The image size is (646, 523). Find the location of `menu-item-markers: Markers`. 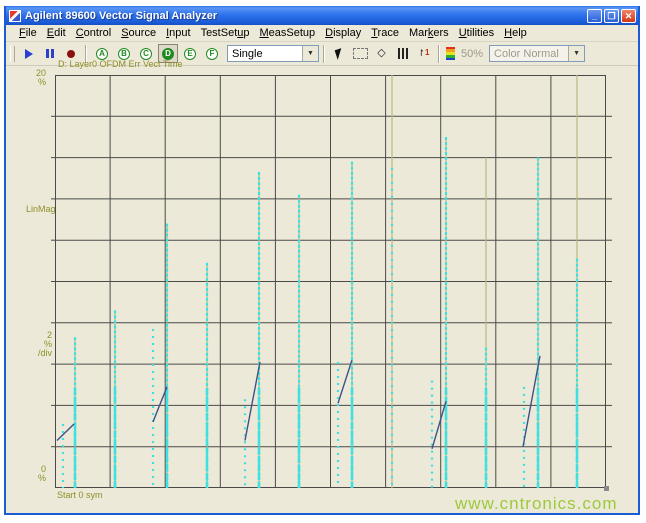

menu-item-markers: Markers is located at coordinates (429, 33).